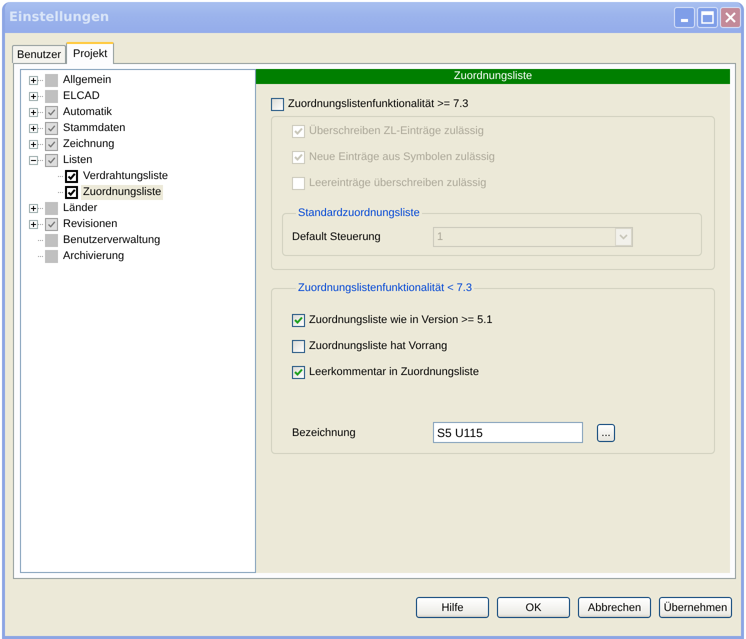 The height and width of the screenshot is (639, 746). What do you see at coordinates (122, 192) in the screenshot?
I see `tree-item: Zuordnungsliste` at bounding box center [122, 192].